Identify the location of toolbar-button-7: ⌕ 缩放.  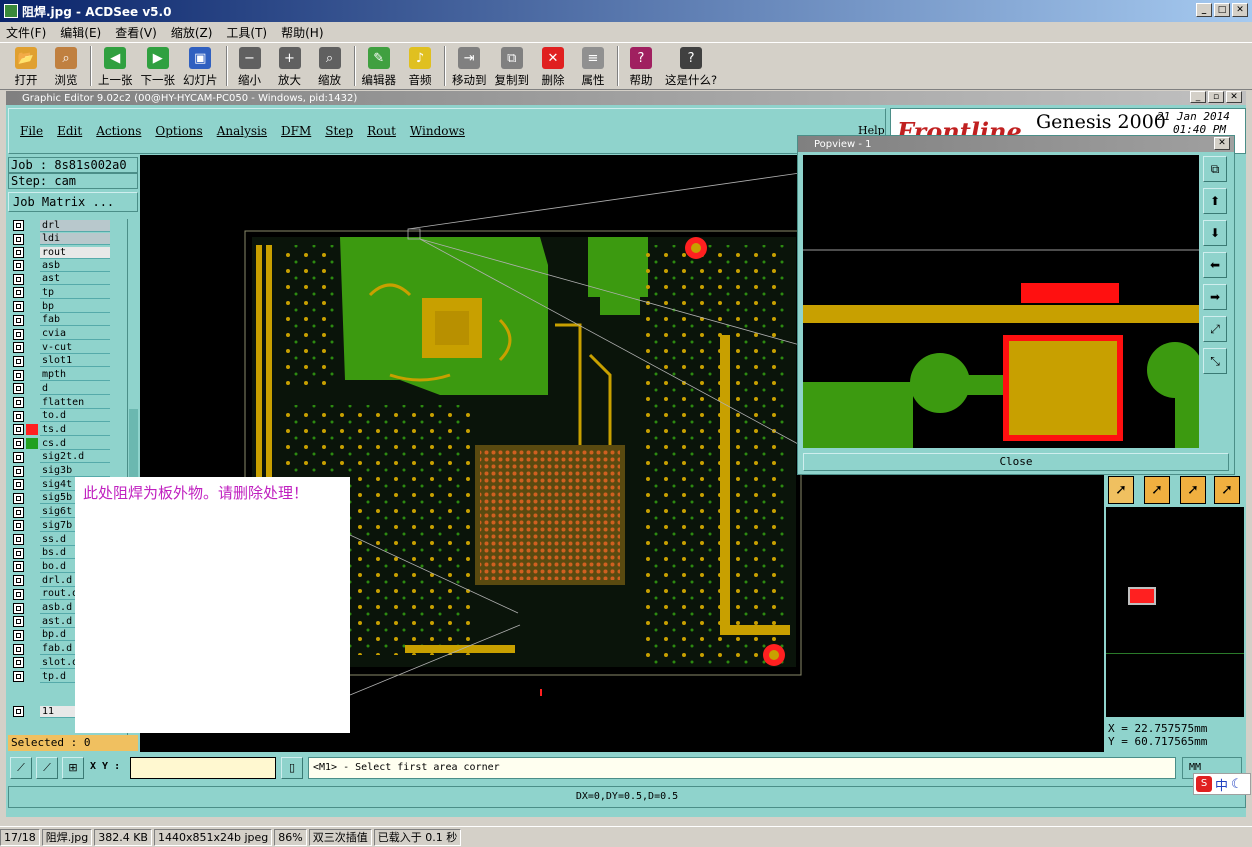
(330, 65).